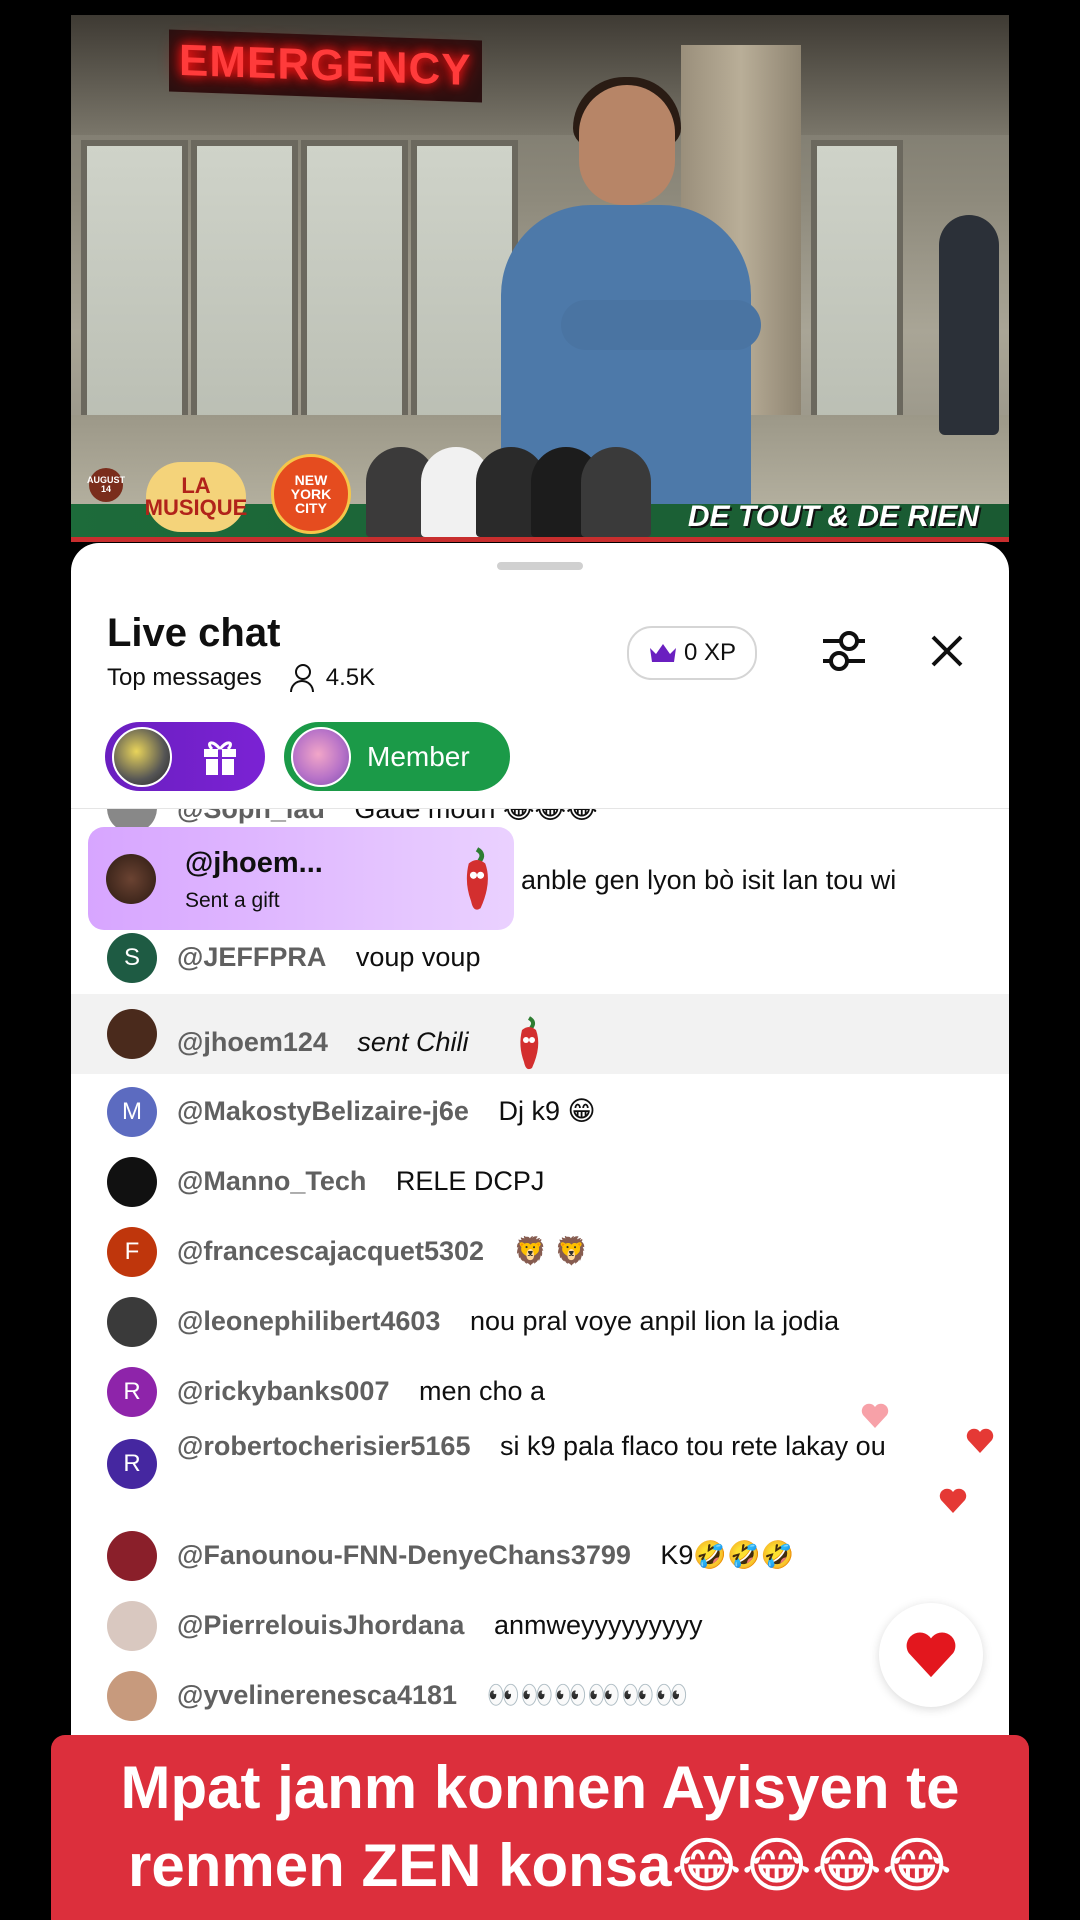 This screenshot has width=1080, height=1920. I want to click on filter-sliders-icon, so click(844, 651).